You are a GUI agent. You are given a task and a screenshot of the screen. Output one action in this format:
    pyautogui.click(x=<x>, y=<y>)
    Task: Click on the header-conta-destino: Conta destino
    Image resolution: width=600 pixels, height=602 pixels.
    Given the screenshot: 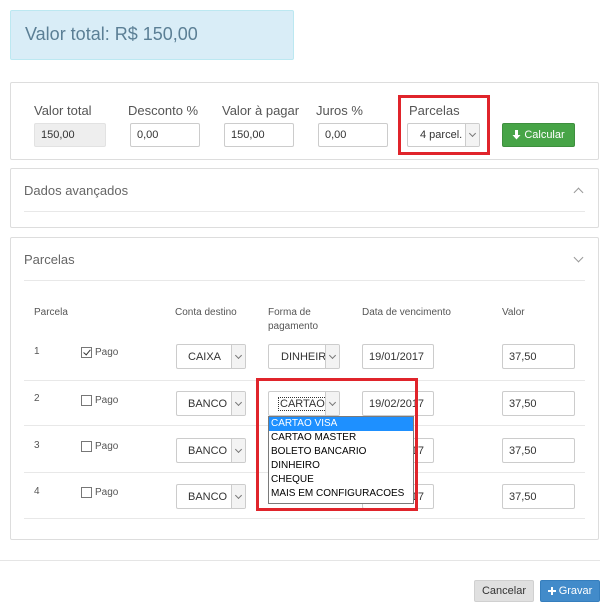 What is the action you would take?
    pyautogui.click(x=206, y=312)
    